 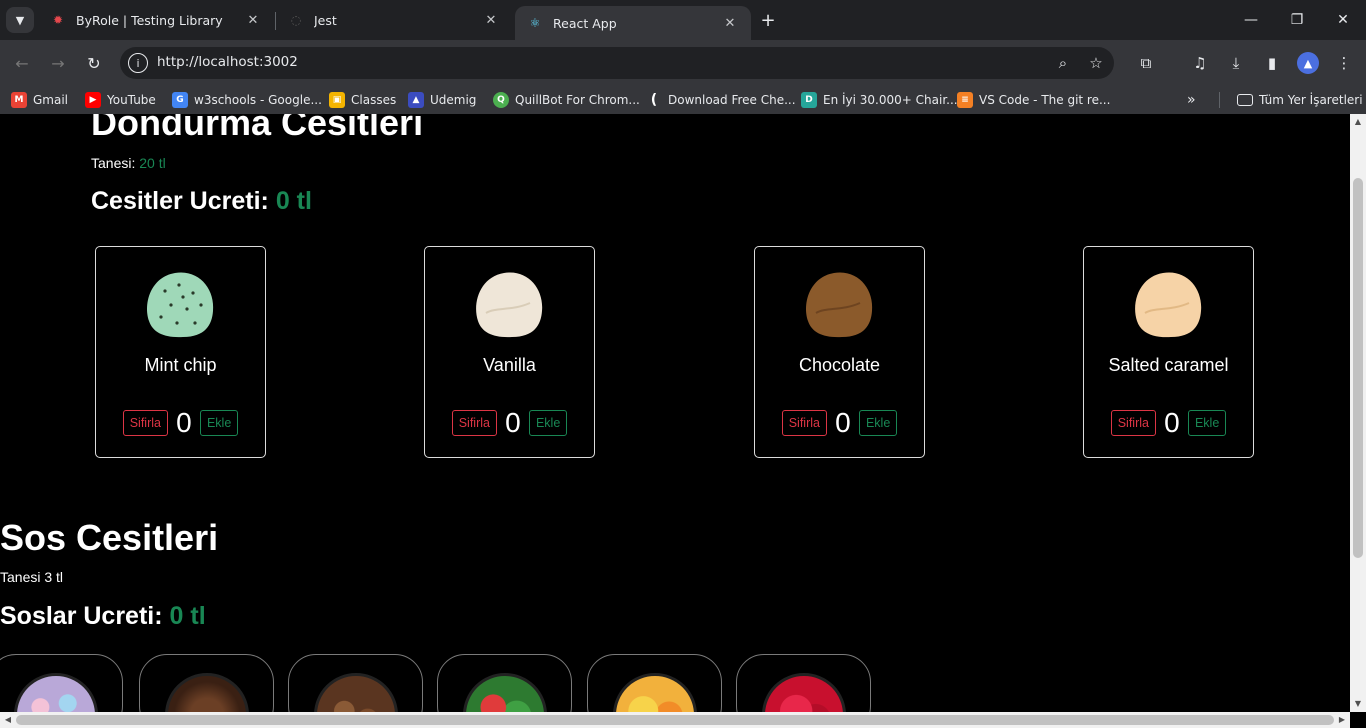 I want to click on url-text: http://localhost:3002, so click(x=227, y=62).